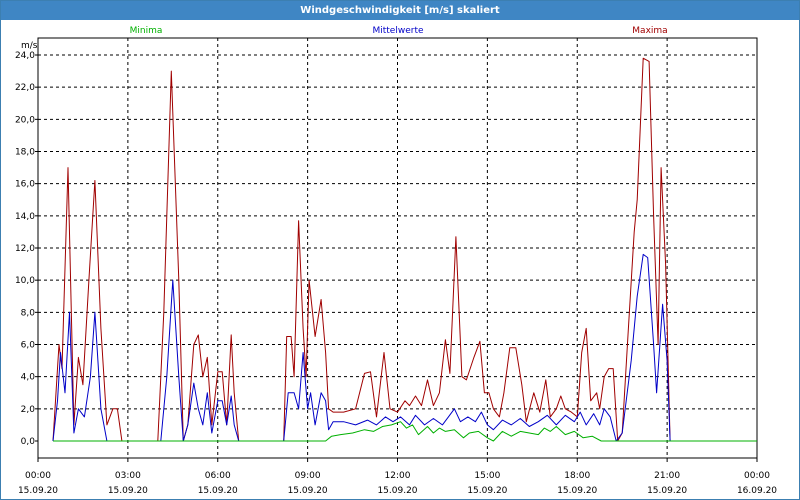  Describe the element at coordinates (25, 217) in the screenshot. I see `y-tick-label: 14,0` at that location.